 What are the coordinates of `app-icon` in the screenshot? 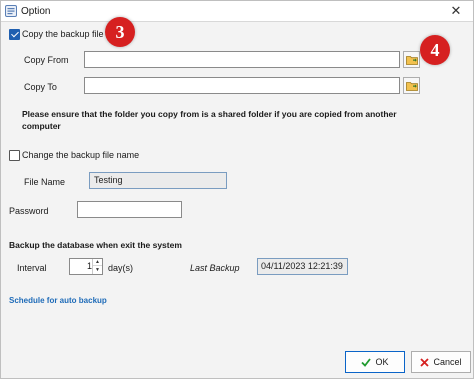 It's located at (11, 11).